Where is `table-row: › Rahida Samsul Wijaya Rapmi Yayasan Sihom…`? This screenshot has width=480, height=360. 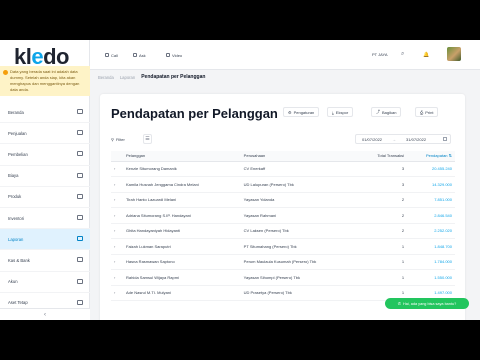
table-row: › Rahida Samsul Wijaya Rapmi Yayasan Sihom… is located at coordinates (283, 277).